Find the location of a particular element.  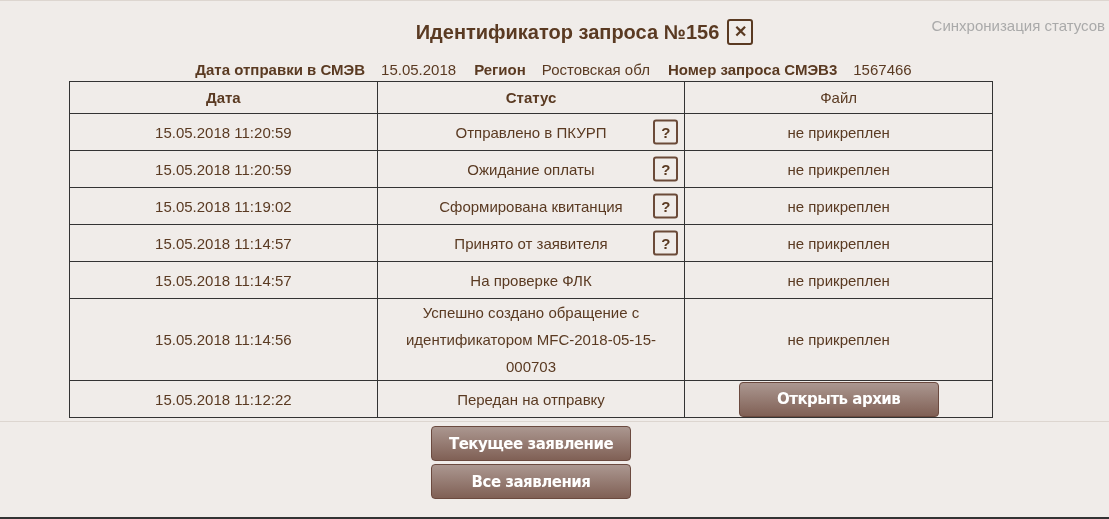

status-text: Передан на отправку is located at coordinates (531, 399).